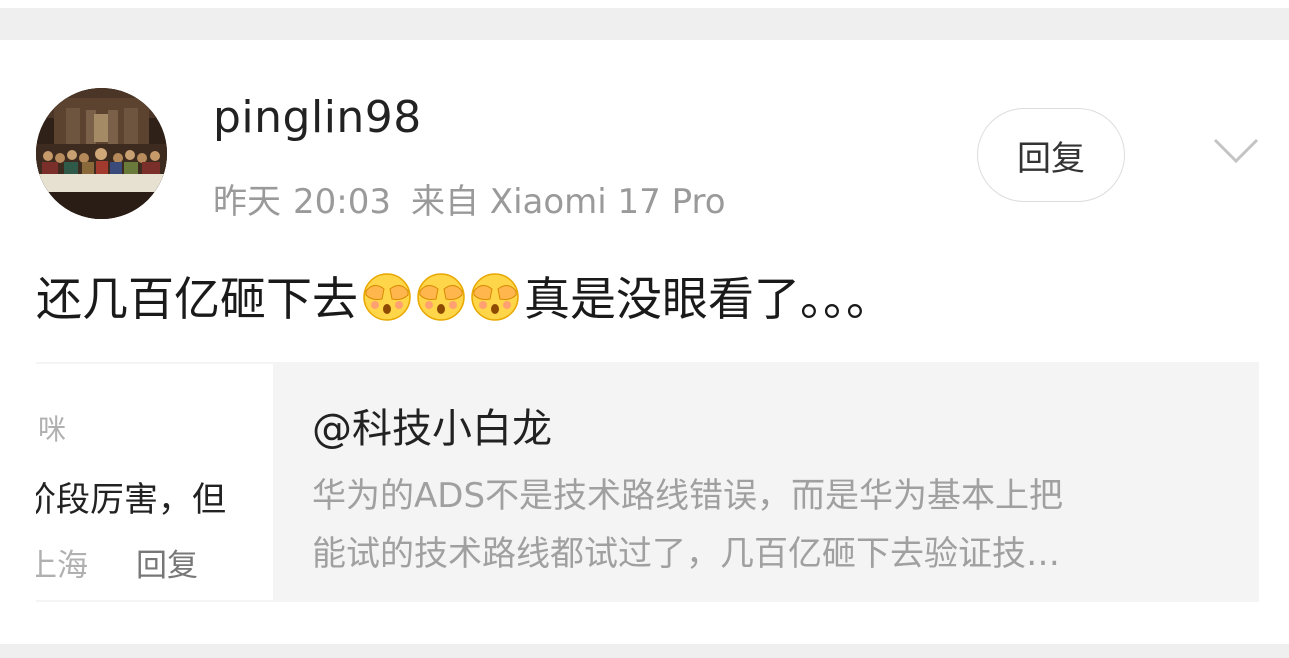  What do you see at coordinates (644, 651) in the screenshot?
I see `bottom-separator` at bounding box center [644, 651].